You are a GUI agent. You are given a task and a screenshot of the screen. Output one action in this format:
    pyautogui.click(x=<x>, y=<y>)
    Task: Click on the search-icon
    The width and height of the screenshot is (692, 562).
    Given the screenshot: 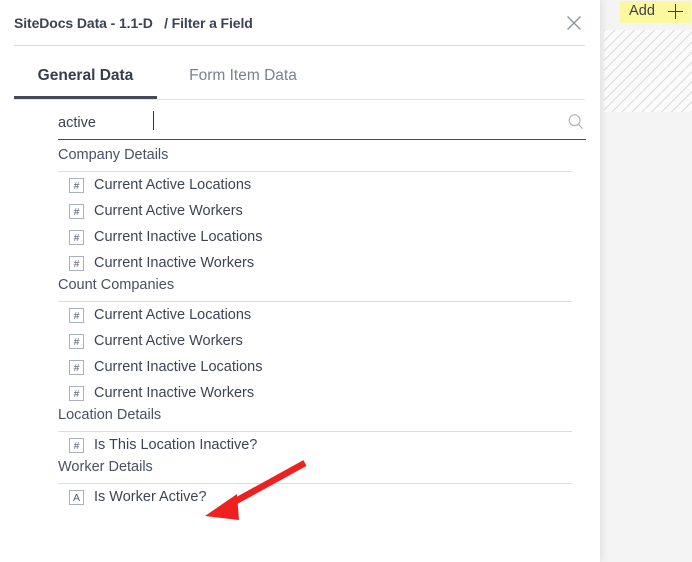 What is the action you would take?
    pyautogui.click(x=576, y=122)
    